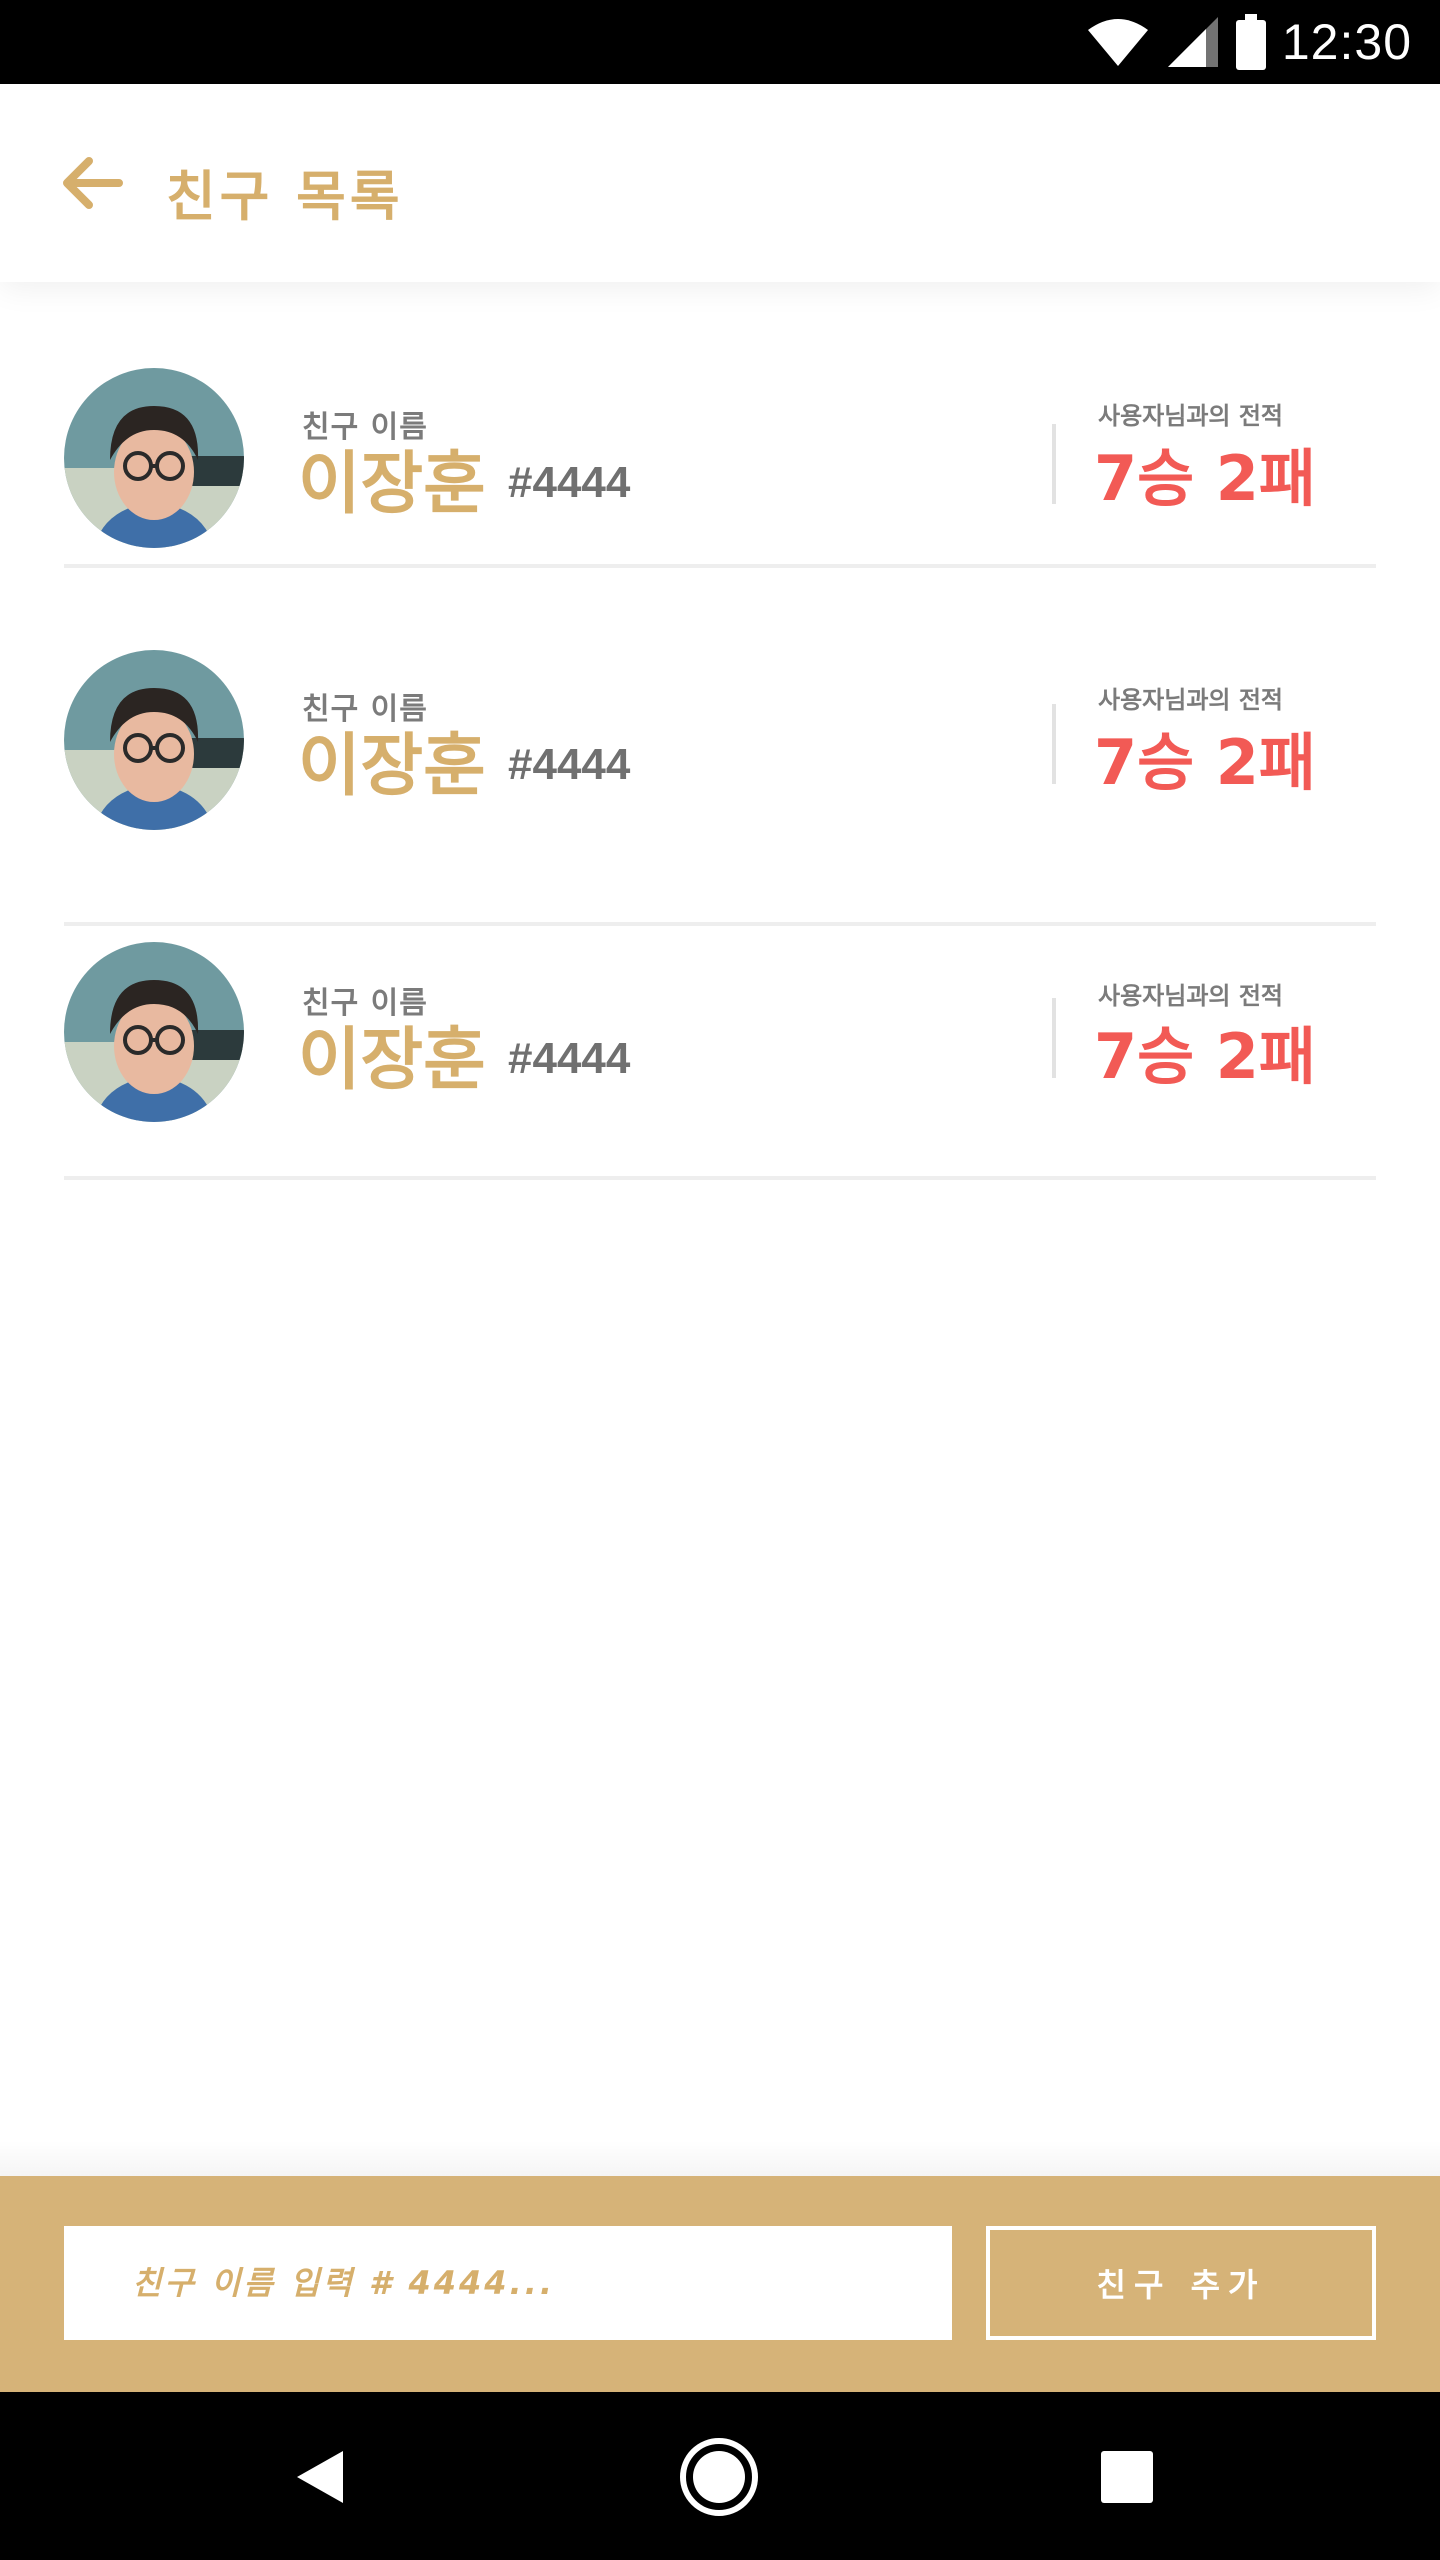  I want to click on status-icons: 12:30, so click(1249, 42).